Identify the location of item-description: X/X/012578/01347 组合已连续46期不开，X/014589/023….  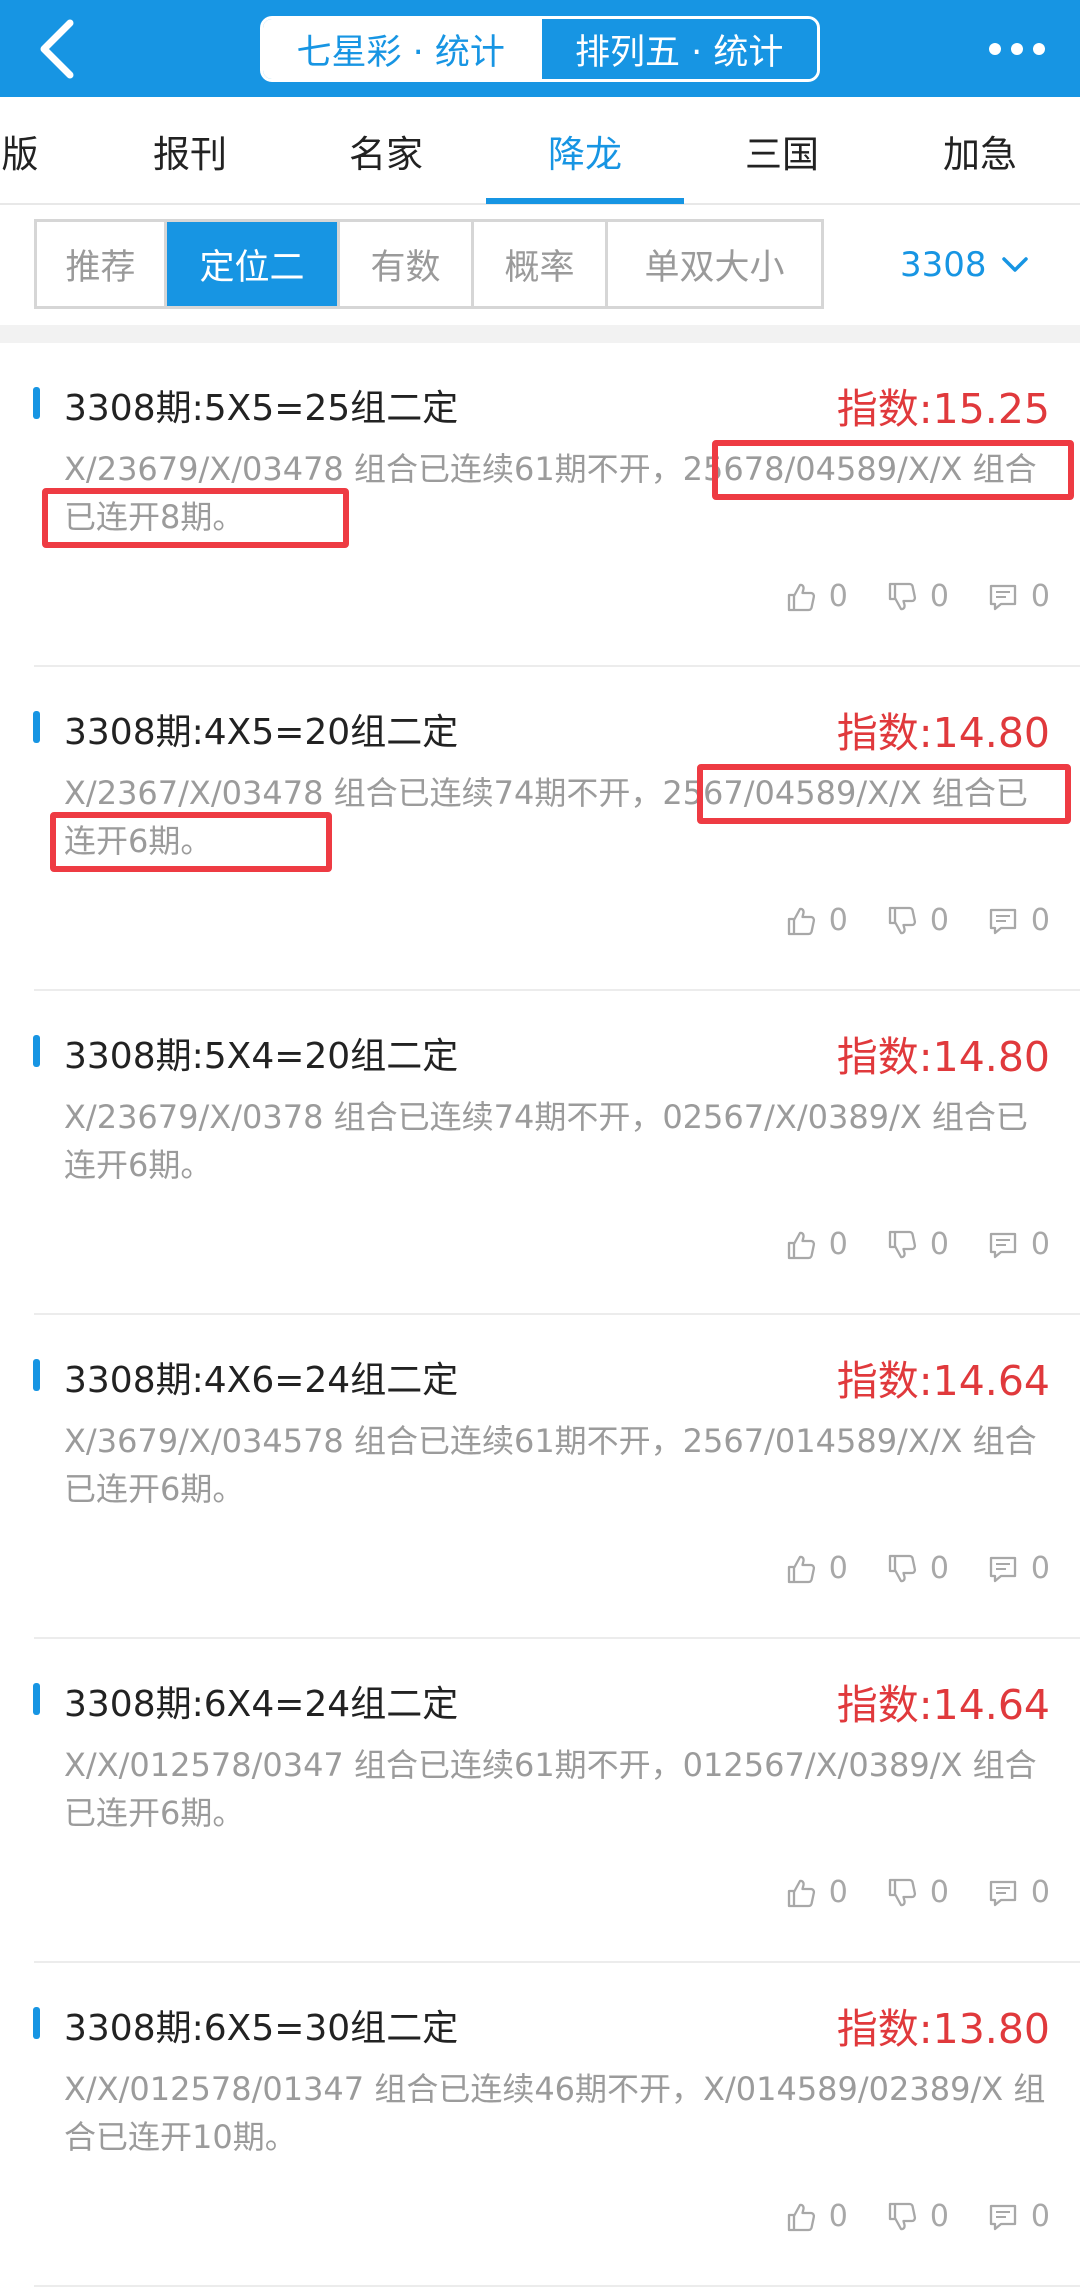
(555, 2113).